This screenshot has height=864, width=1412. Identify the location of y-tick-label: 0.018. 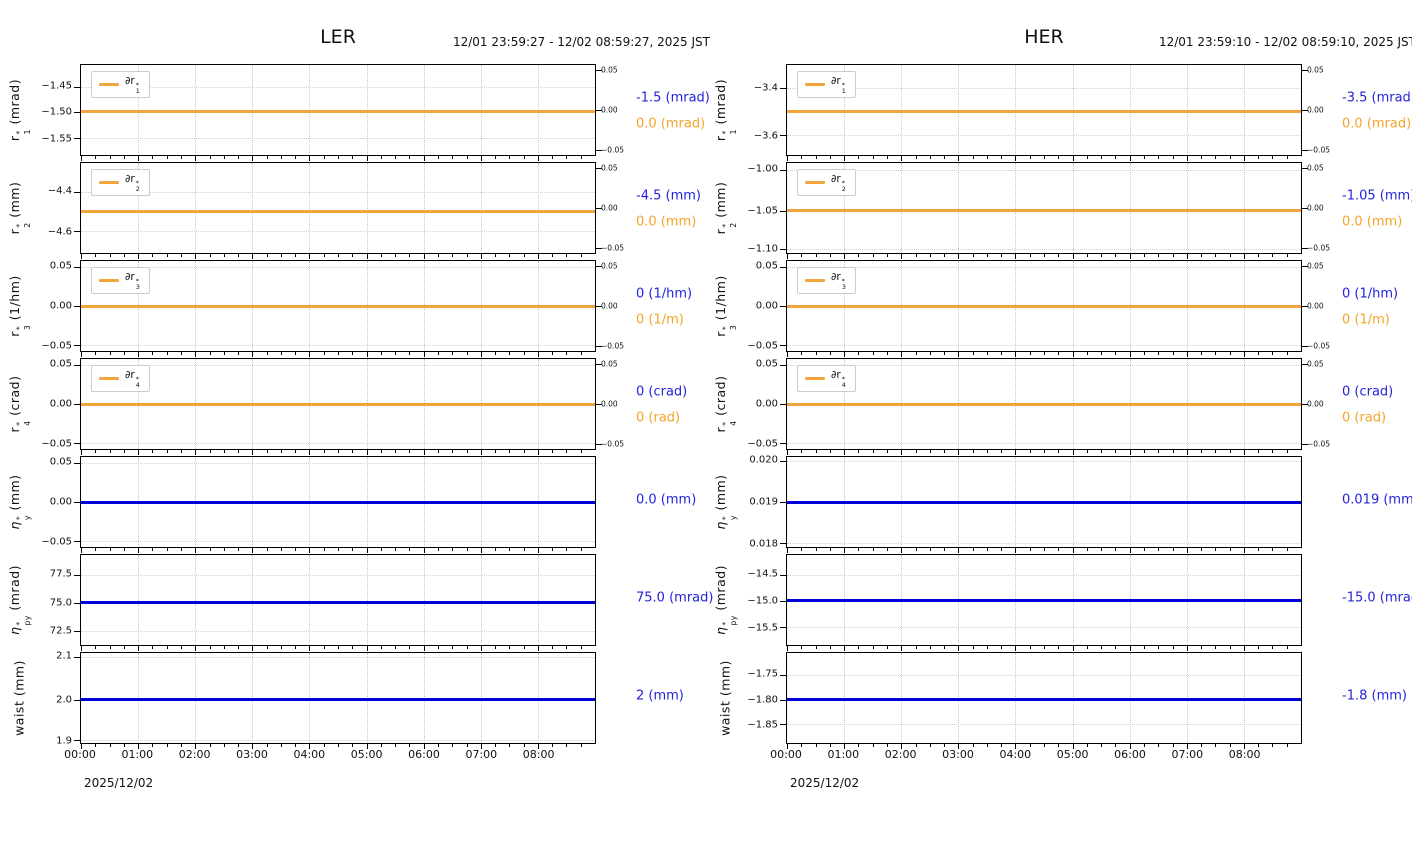
(763, 544).